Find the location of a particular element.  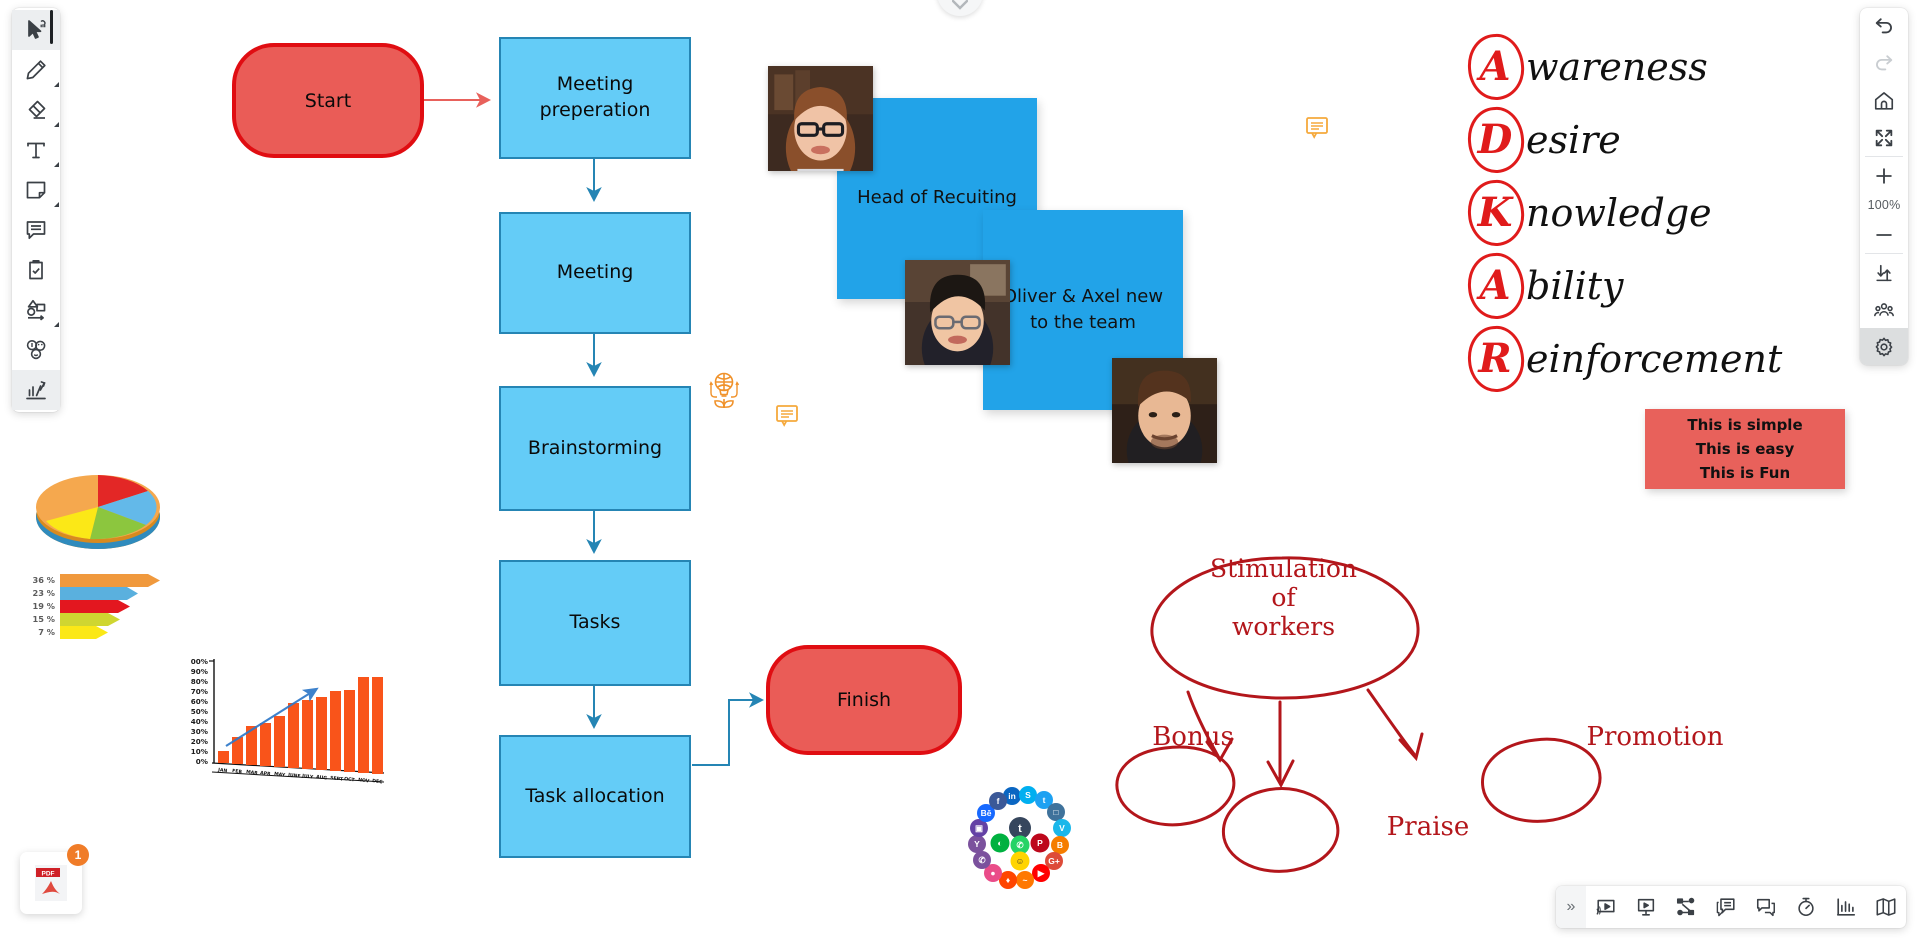

adkar-row: D esire is located at coordinates (1623, 139).